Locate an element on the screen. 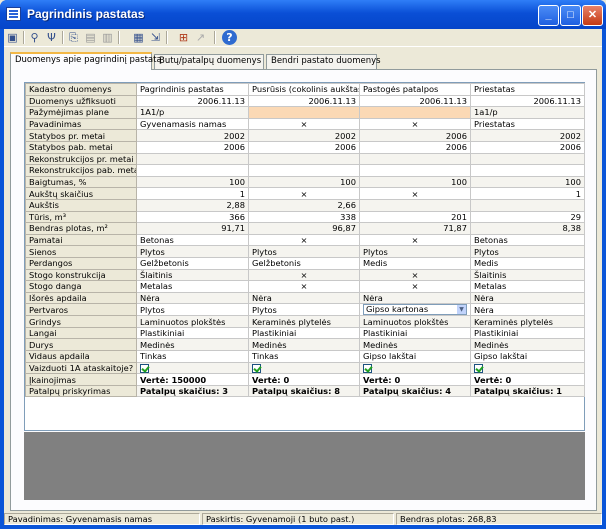 The height and width of the screenshot is (529, 606). structure-icon: Ψ is located at coordinates (51, 37).